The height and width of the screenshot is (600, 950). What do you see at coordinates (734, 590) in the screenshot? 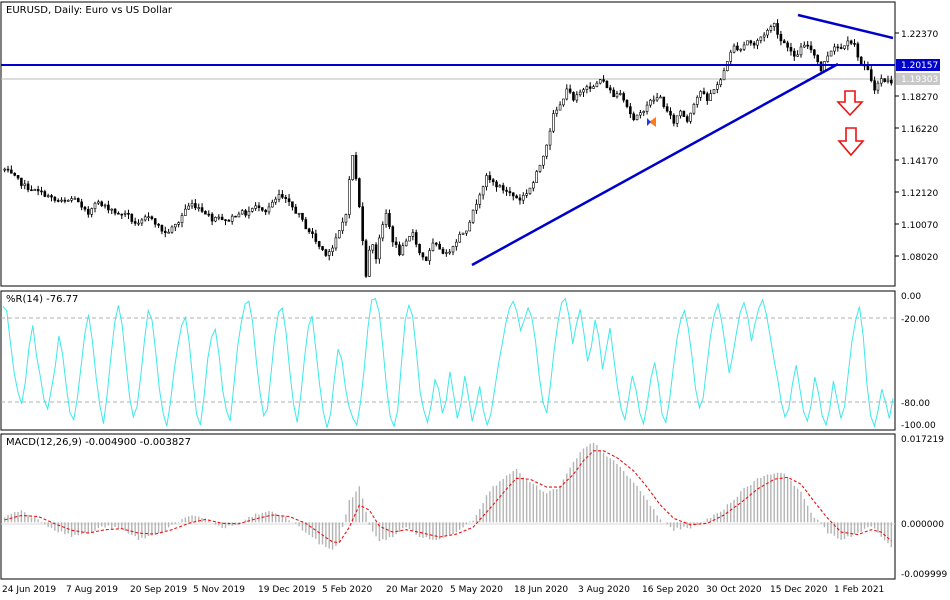
I see `time-tick-label: 30 Oct 2020` at bounding box center [734, 590].